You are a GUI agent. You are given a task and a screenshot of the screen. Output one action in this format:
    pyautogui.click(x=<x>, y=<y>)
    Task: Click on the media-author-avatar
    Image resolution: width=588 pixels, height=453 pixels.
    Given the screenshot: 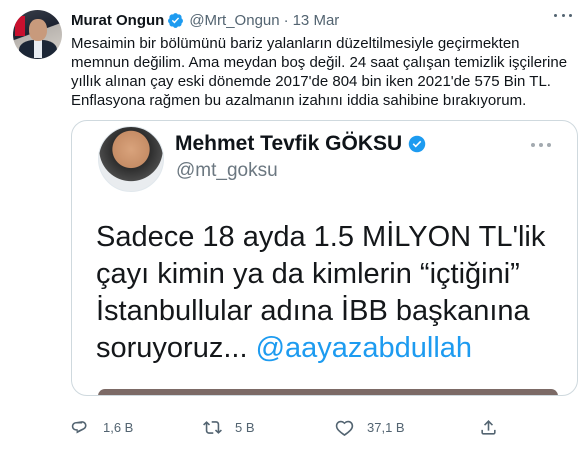 What is the action you would take?
    pyautogui.click(x=131, y=159)
    